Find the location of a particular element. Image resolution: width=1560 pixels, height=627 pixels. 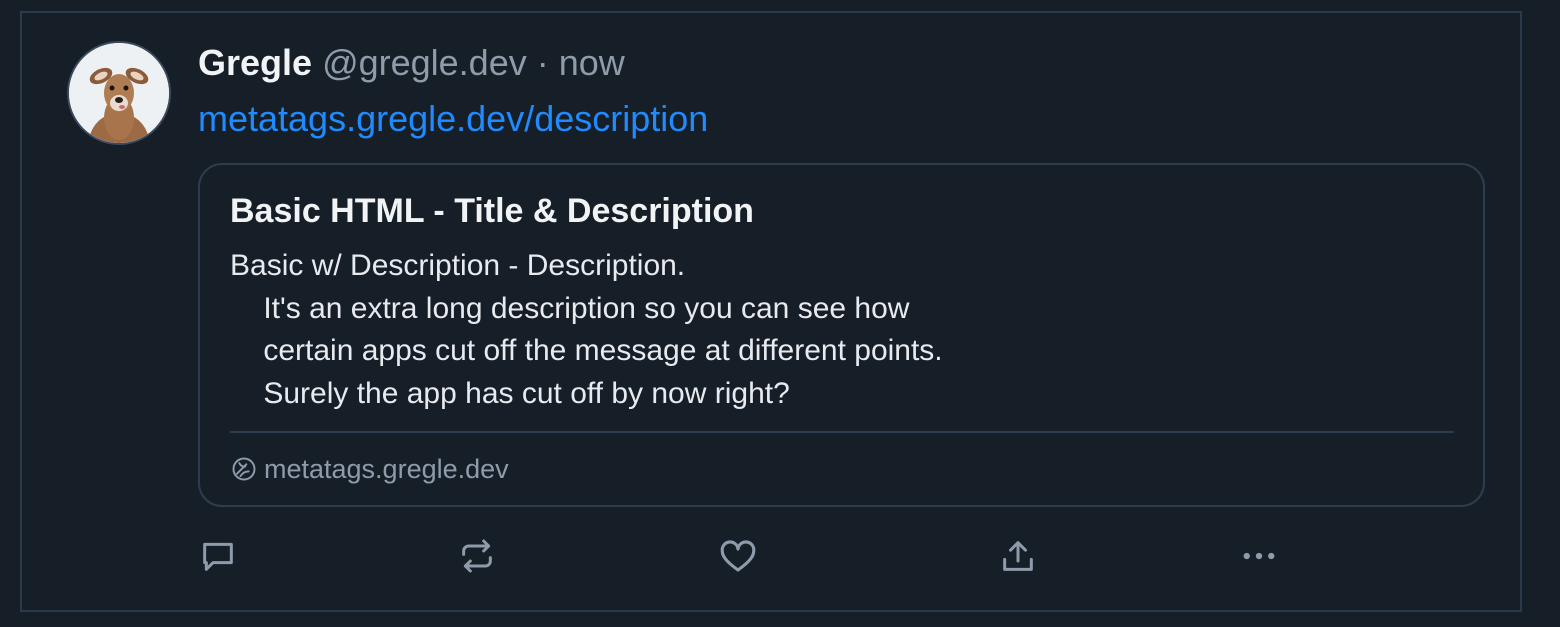

author-name: Gregle is located at coordinates (255, 62).